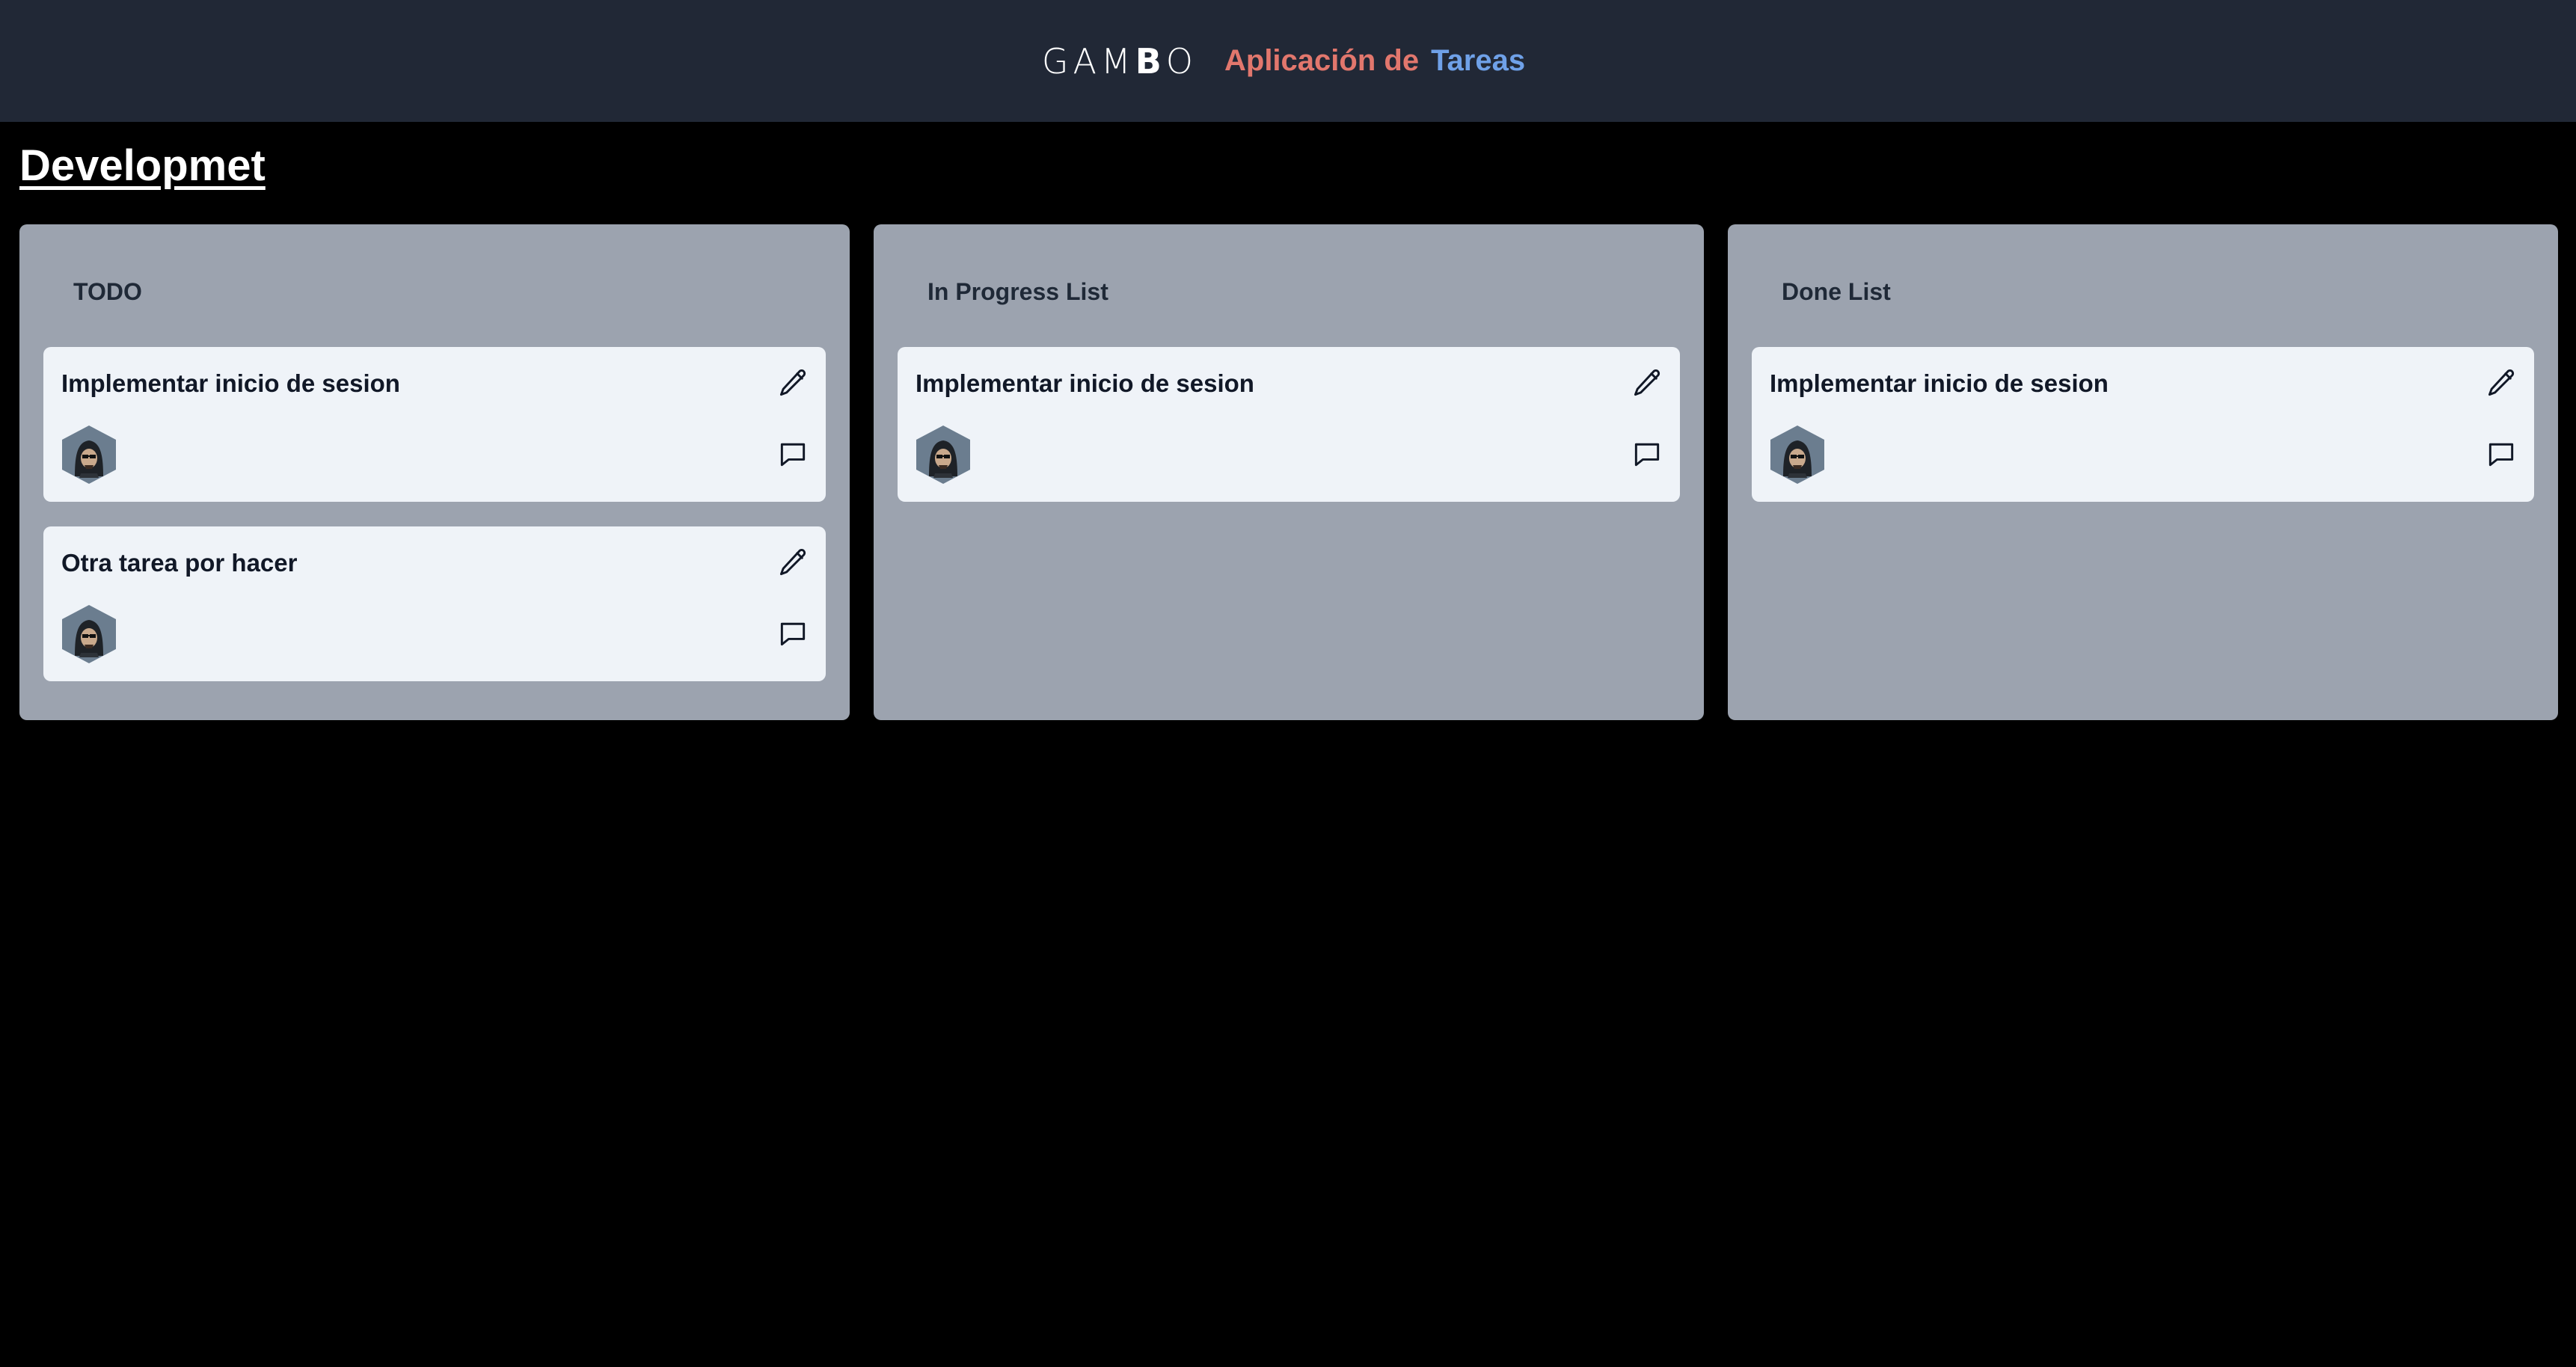 The width and height of the screenshot is (2576, 1367). I want to click on app-header: GAMBO Aplicación de Tareas, so click(1288, 61).